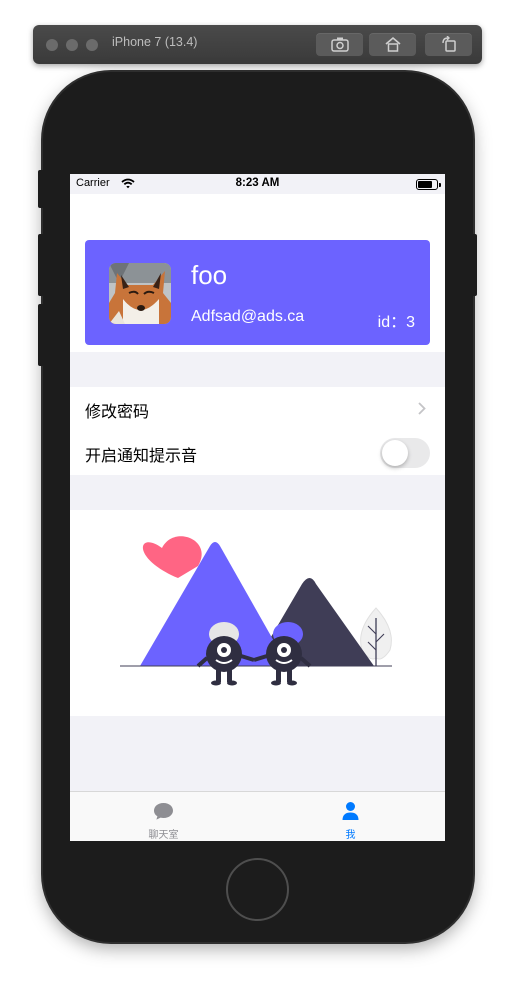 This screenshot has width=515, height=984. Describe the element at coordinates (41, 335) in the screenshot. I see `volume-down-button` at that location.